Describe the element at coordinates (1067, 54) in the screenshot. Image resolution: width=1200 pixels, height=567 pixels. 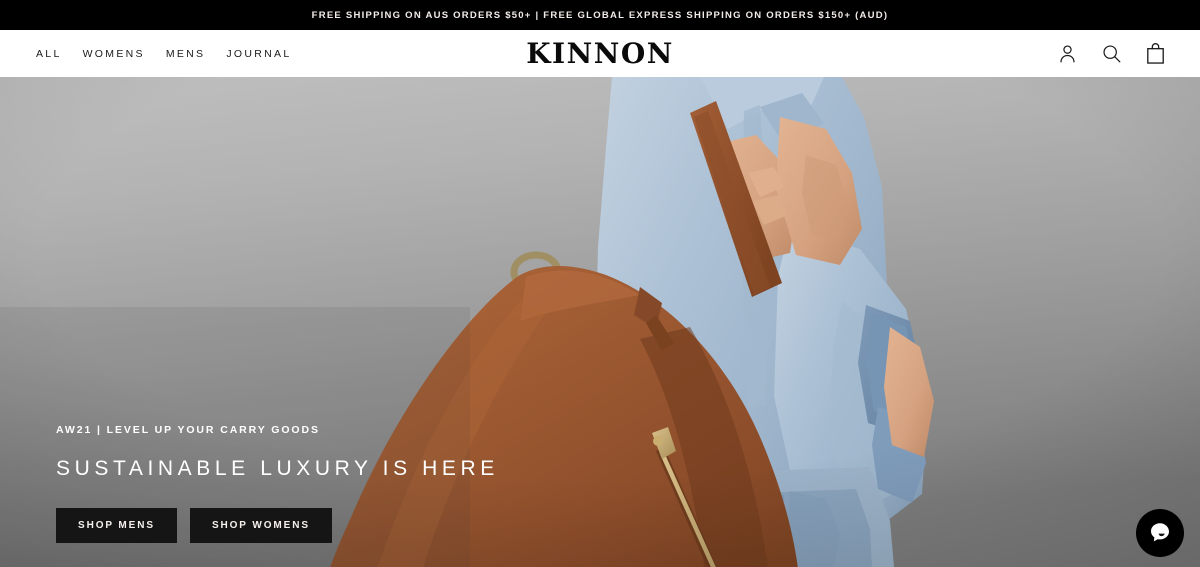
I see `account-icon` at that location.